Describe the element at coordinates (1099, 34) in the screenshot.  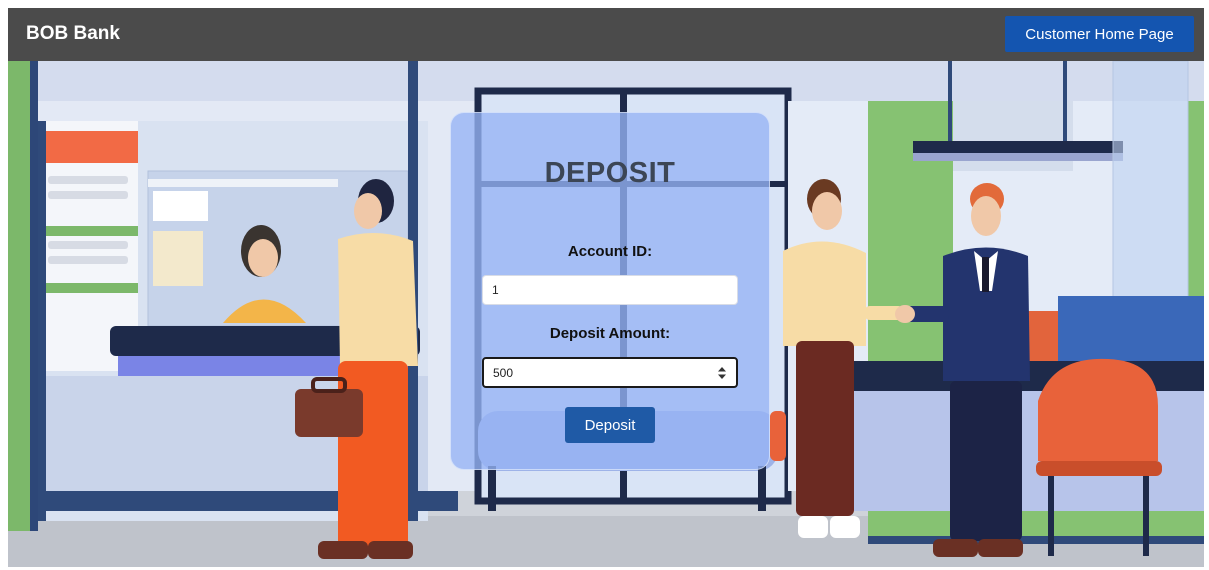
I see `customer-home-page-button: Customer Home Page` at that location.